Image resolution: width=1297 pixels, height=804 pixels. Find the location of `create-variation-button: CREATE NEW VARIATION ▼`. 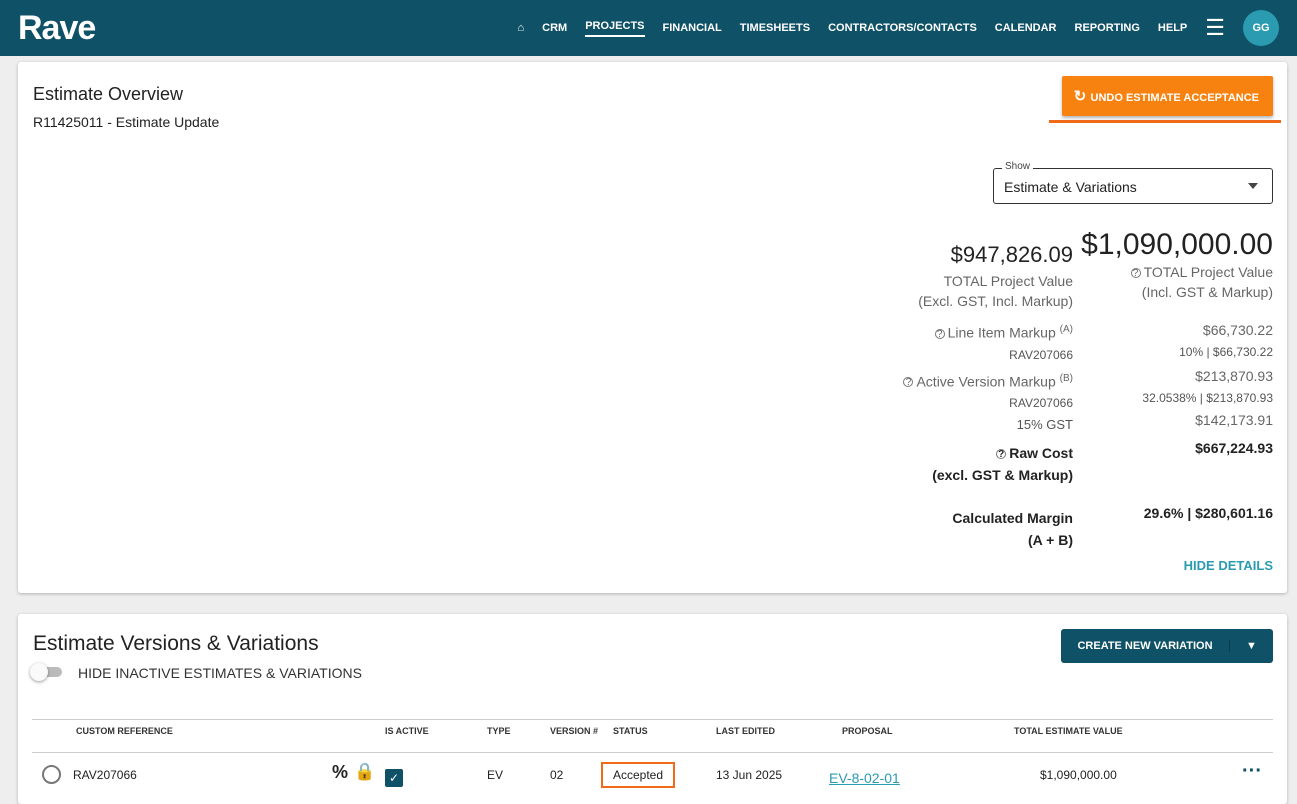

create-variation-button: CREATE NEW VARIATION ▼ is located at coordinates (1167, 646).